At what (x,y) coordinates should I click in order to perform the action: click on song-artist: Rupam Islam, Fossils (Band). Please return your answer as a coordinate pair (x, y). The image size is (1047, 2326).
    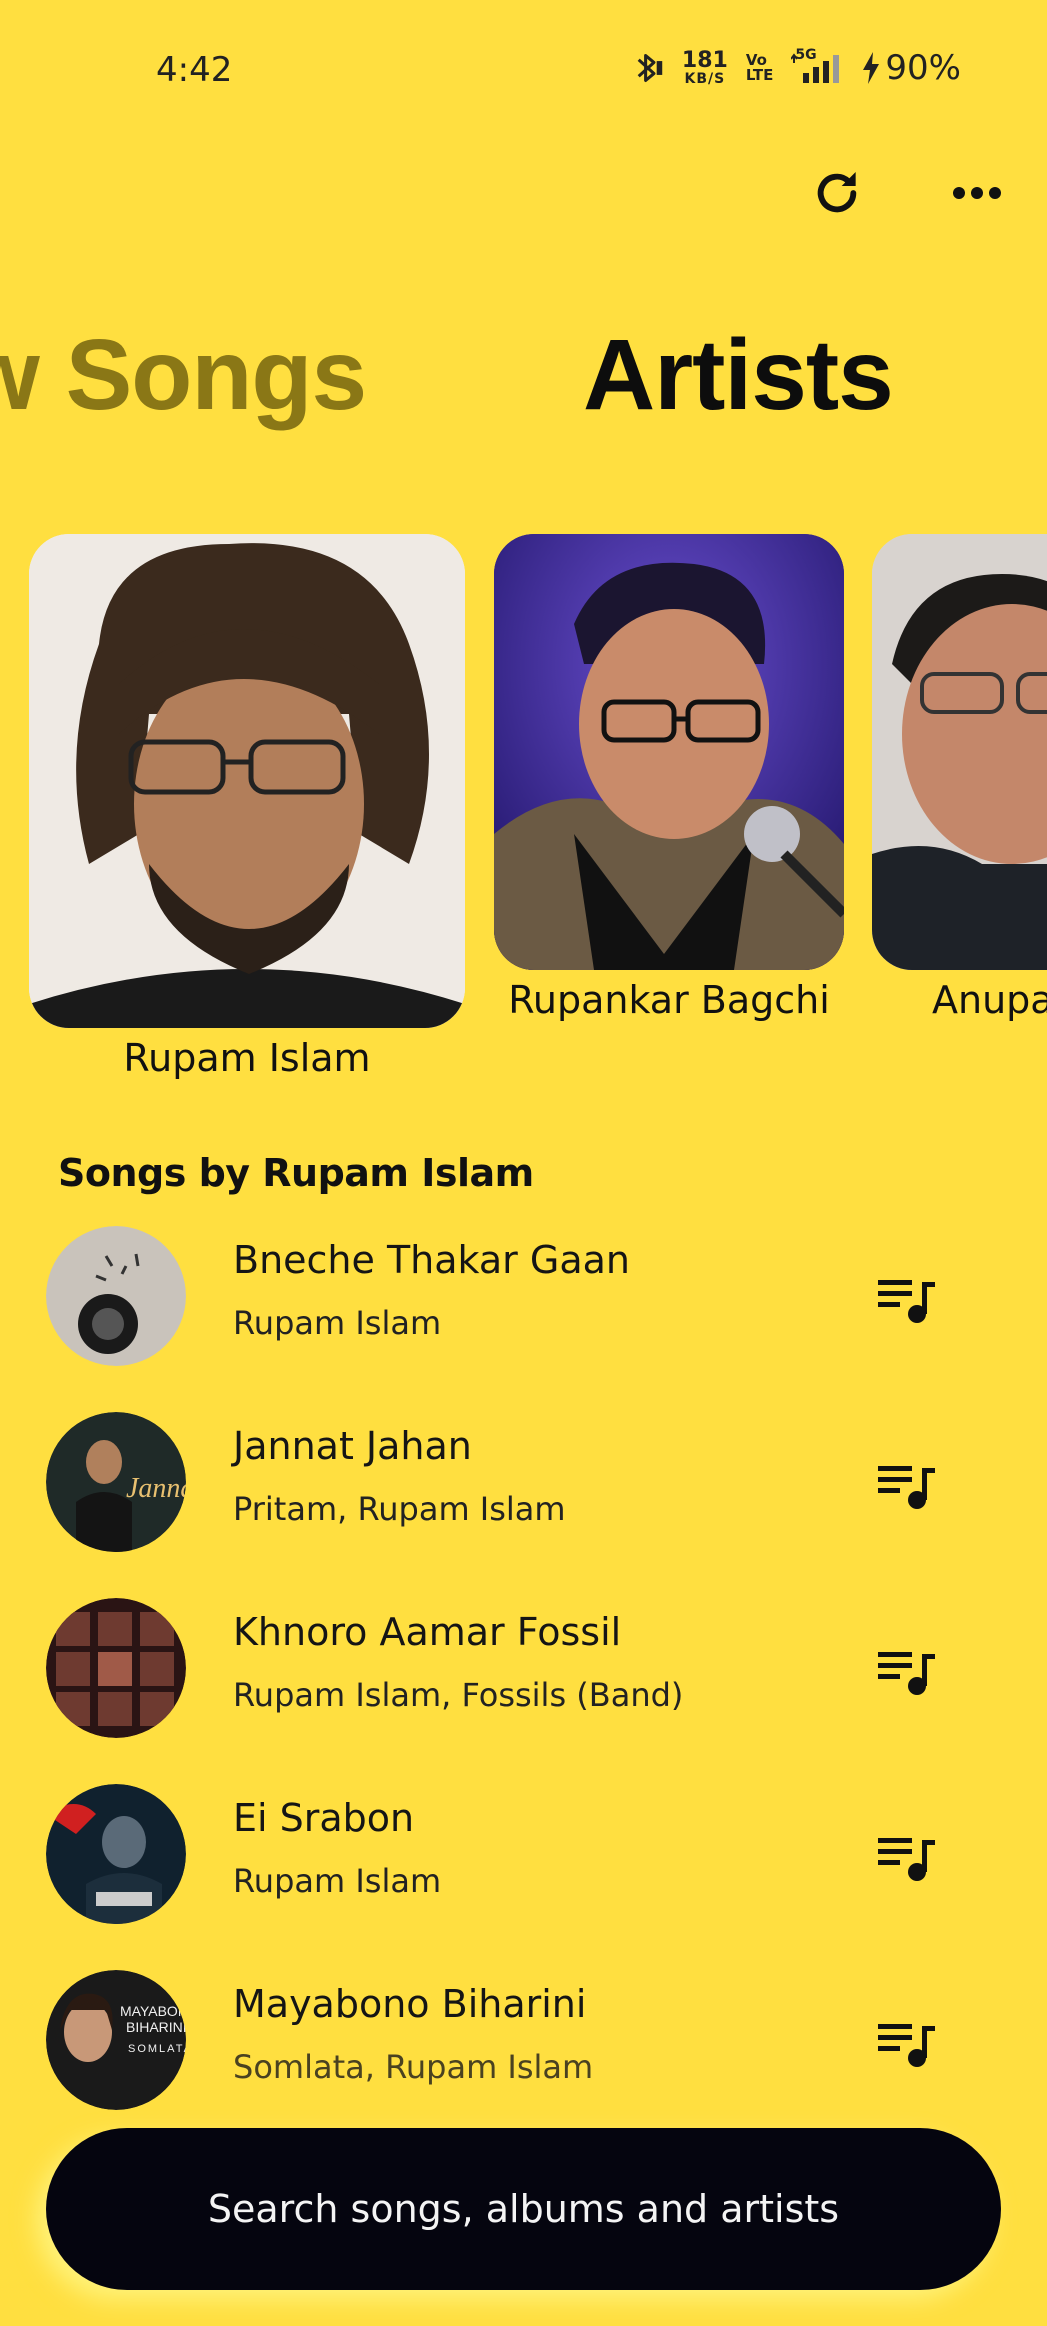
    Looking at the image, I should click on (458, 1695).